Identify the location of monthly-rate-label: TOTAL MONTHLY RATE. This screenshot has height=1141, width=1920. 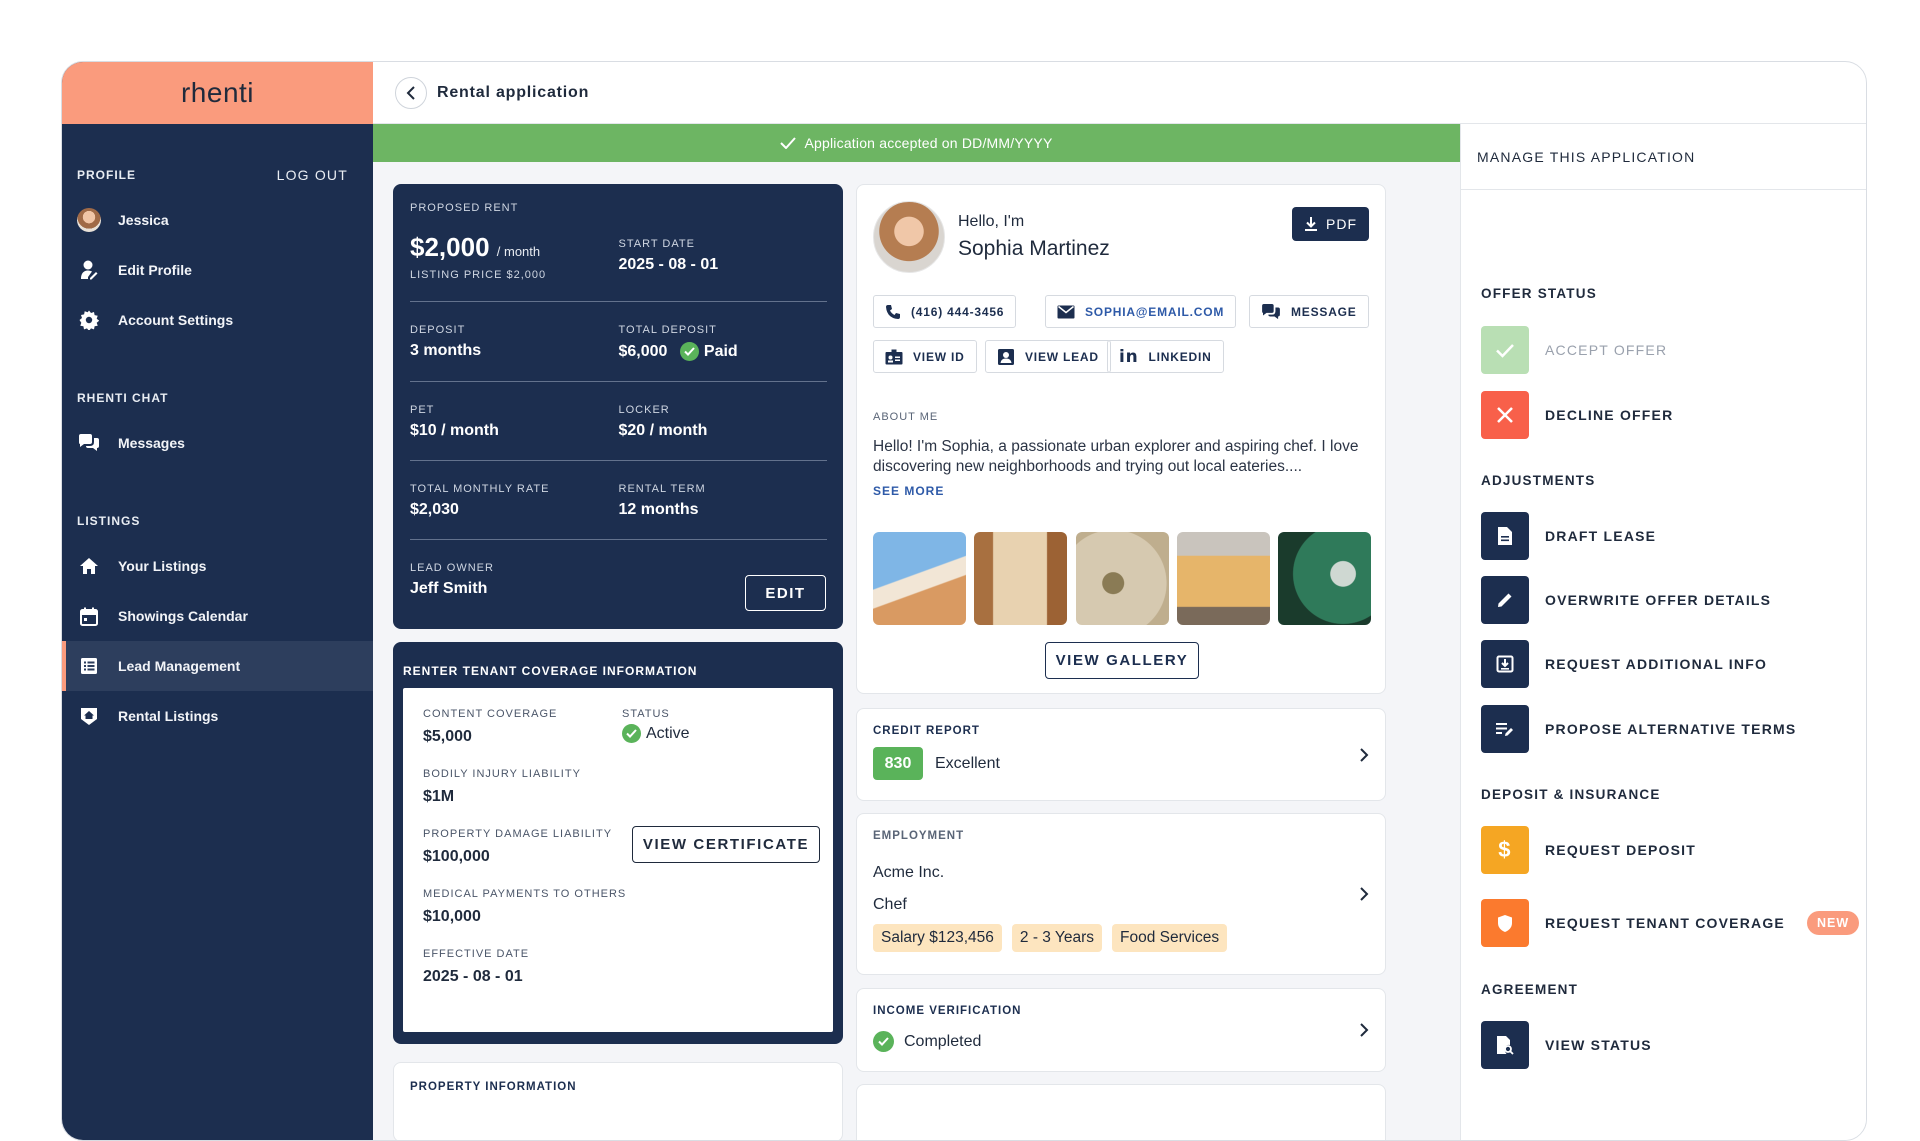
(480, 489).